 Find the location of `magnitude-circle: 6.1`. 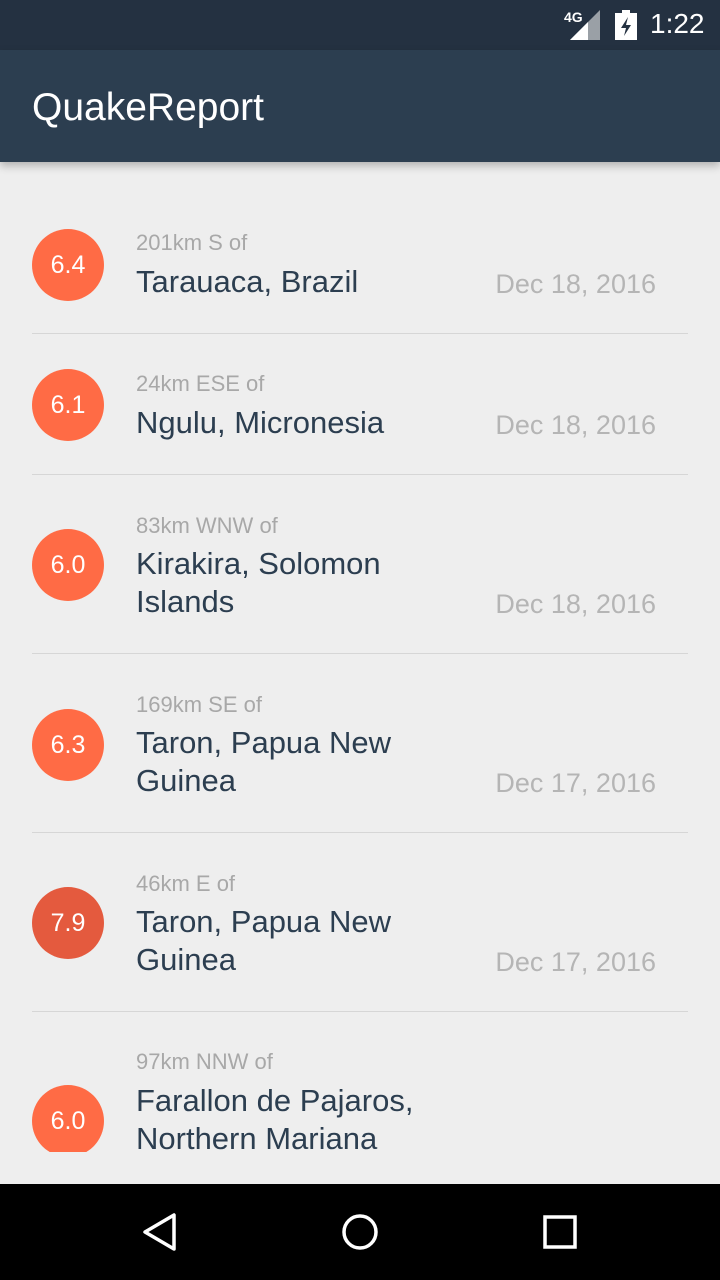

magnitude-circle: 6.1 is located at coordinates (68, 405).